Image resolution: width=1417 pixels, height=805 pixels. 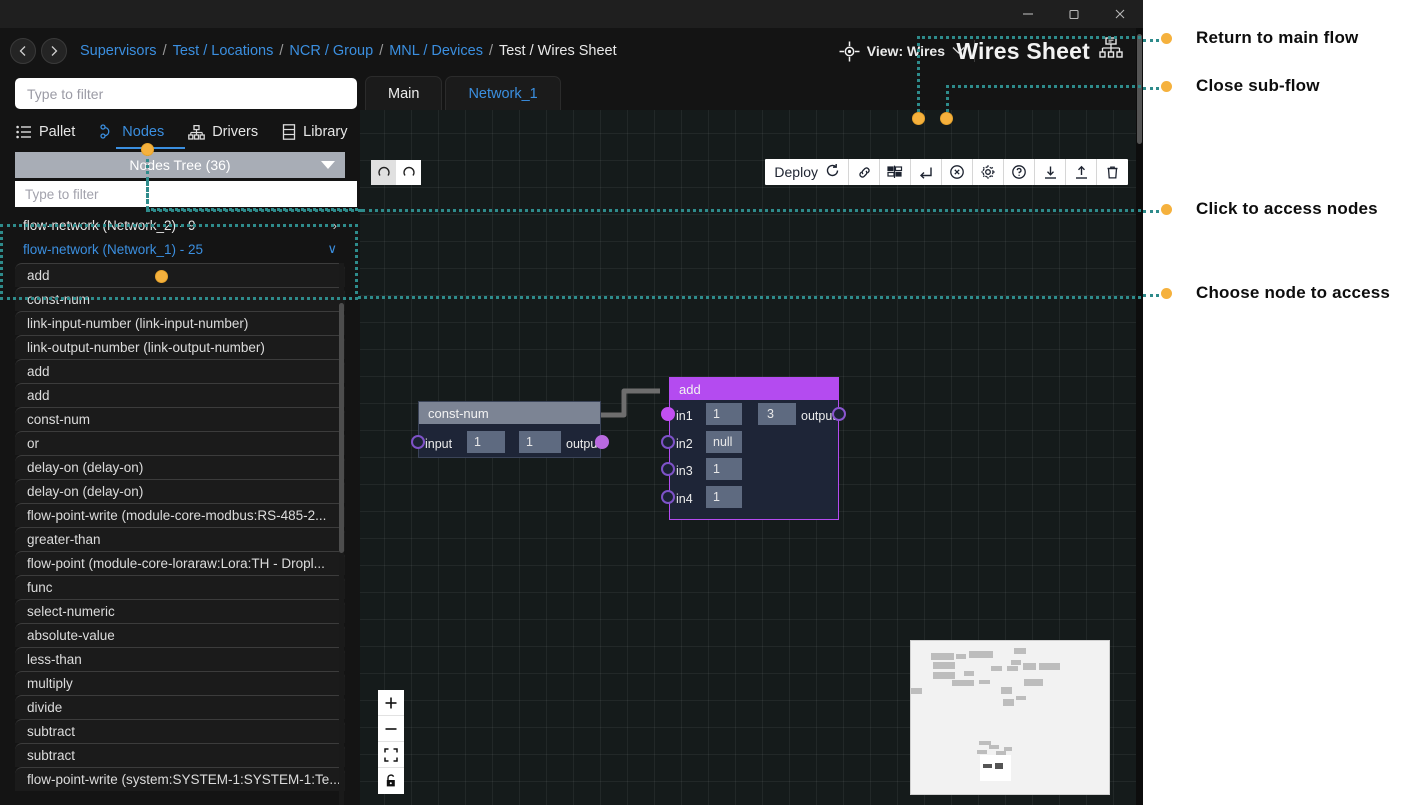 What do you see at coordinates (753, 448) in the screenshot?
I see `flow-node-add: add in1 1 3 output in2 null in3 1 in4 1` at bounding box center [753, 448].